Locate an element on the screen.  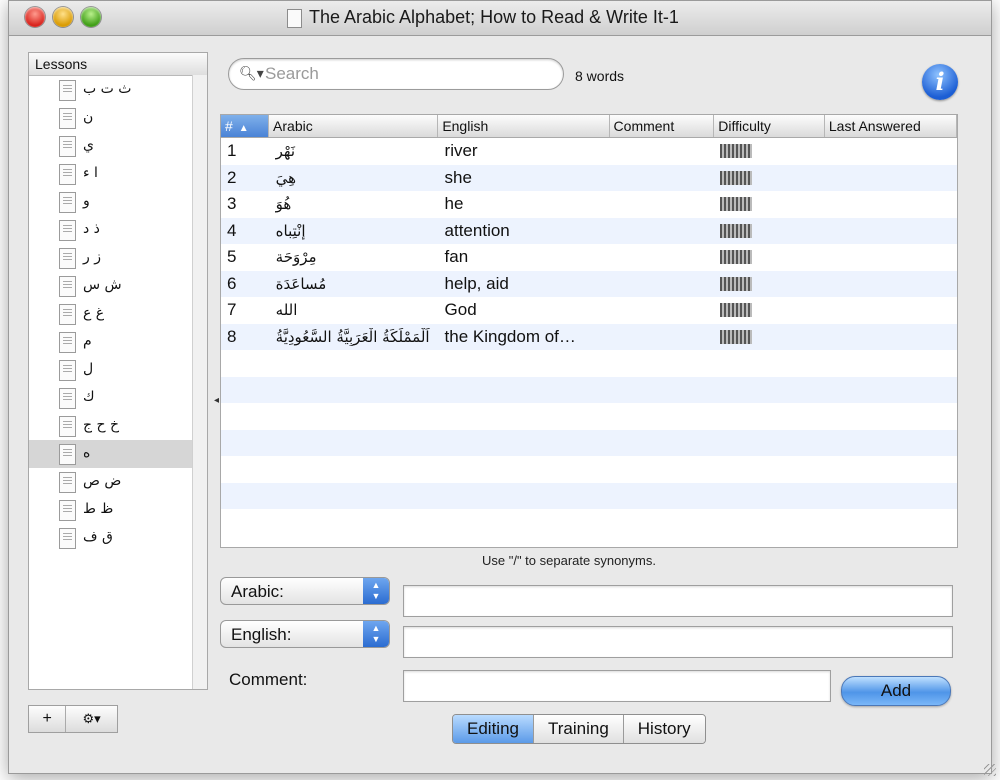
sidebar-item-lesson: م is located at coordinates (118, 342).